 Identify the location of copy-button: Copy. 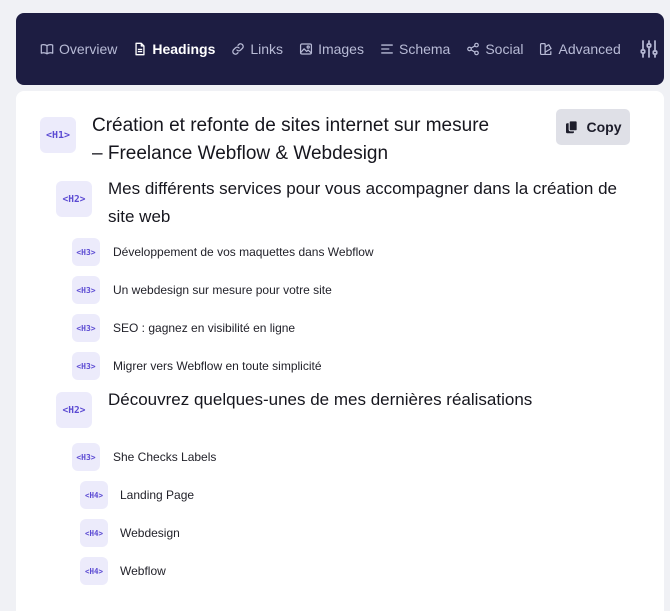
(593, 127).